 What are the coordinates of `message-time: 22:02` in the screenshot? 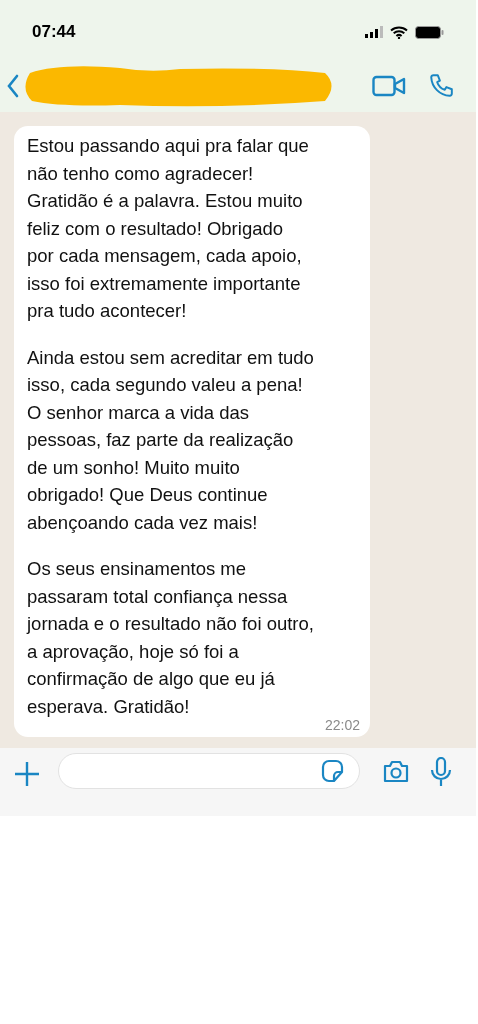 It's located at (342, 725).